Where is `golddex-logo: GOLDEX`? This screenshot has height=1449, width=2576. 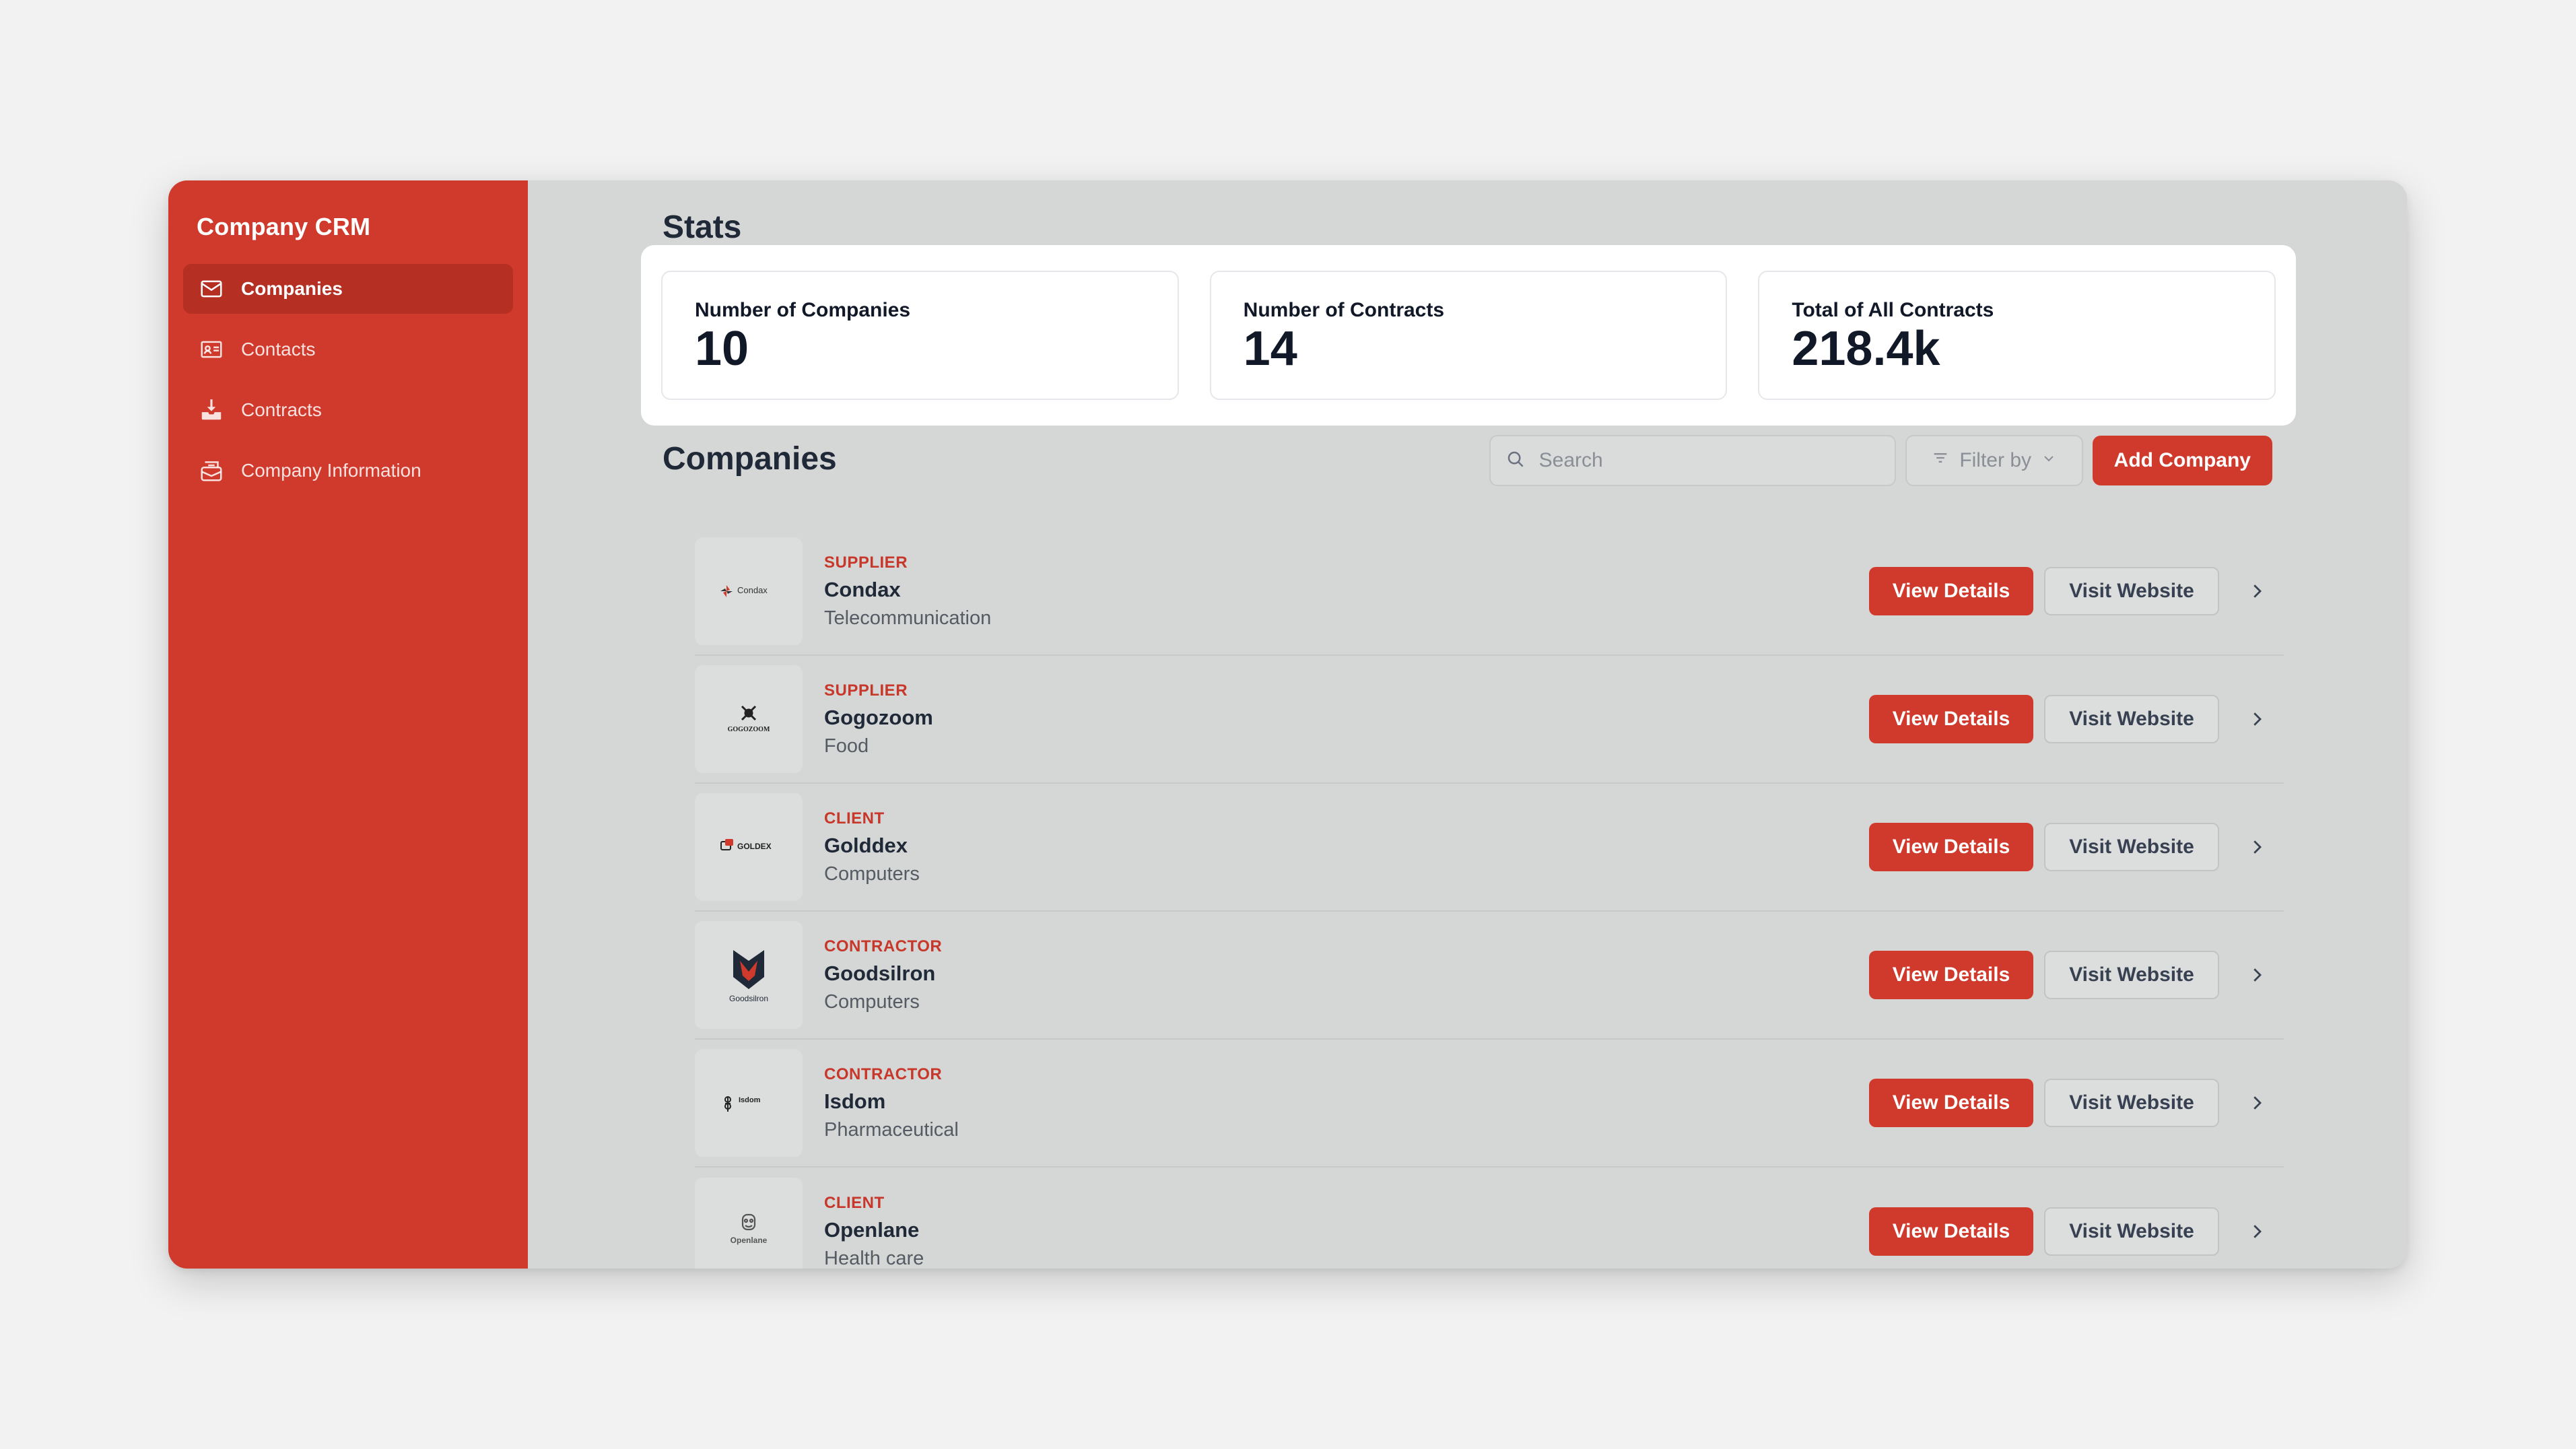
golddex-logo: GOLDEX is located at coordinates (746, 845).